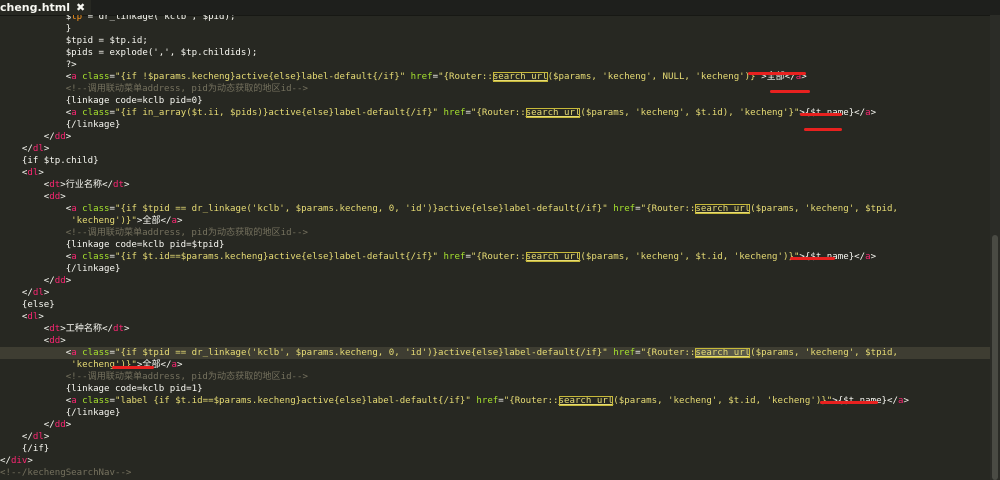 The height and width of the screenshot is (480, 1000). I want to click on code-token: {linkage code=kclb pid=0}, so click(101, 101).